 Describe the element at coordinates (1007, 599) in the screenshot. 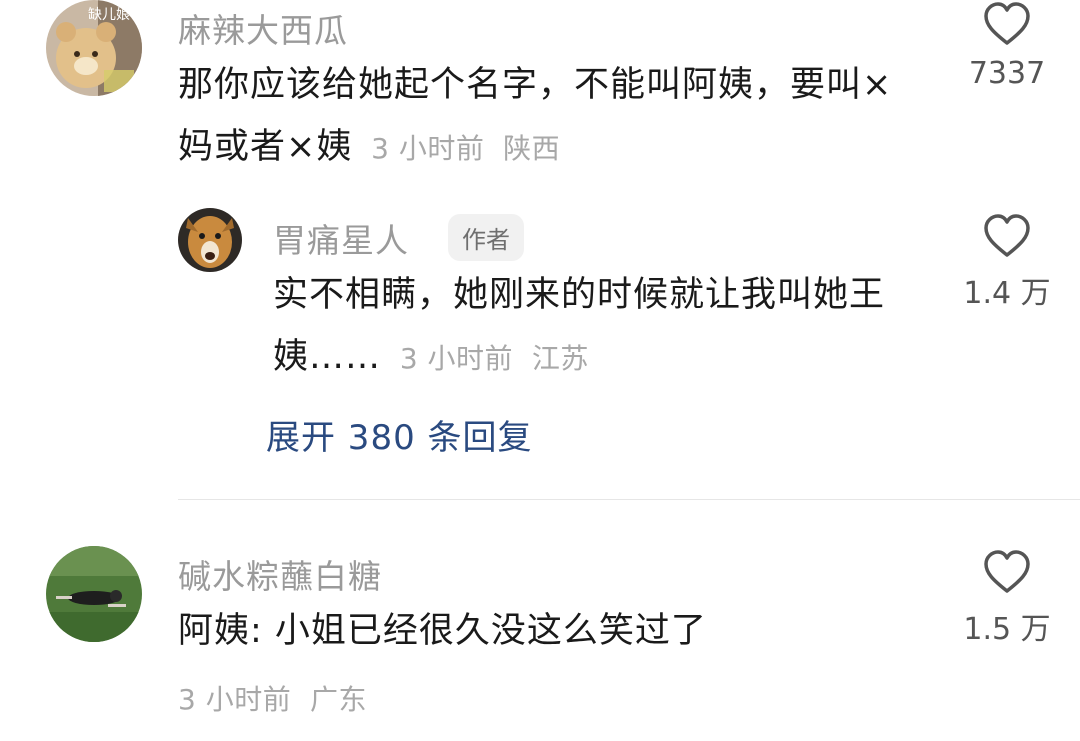

I see `like-button: 1.5 万` at that location.